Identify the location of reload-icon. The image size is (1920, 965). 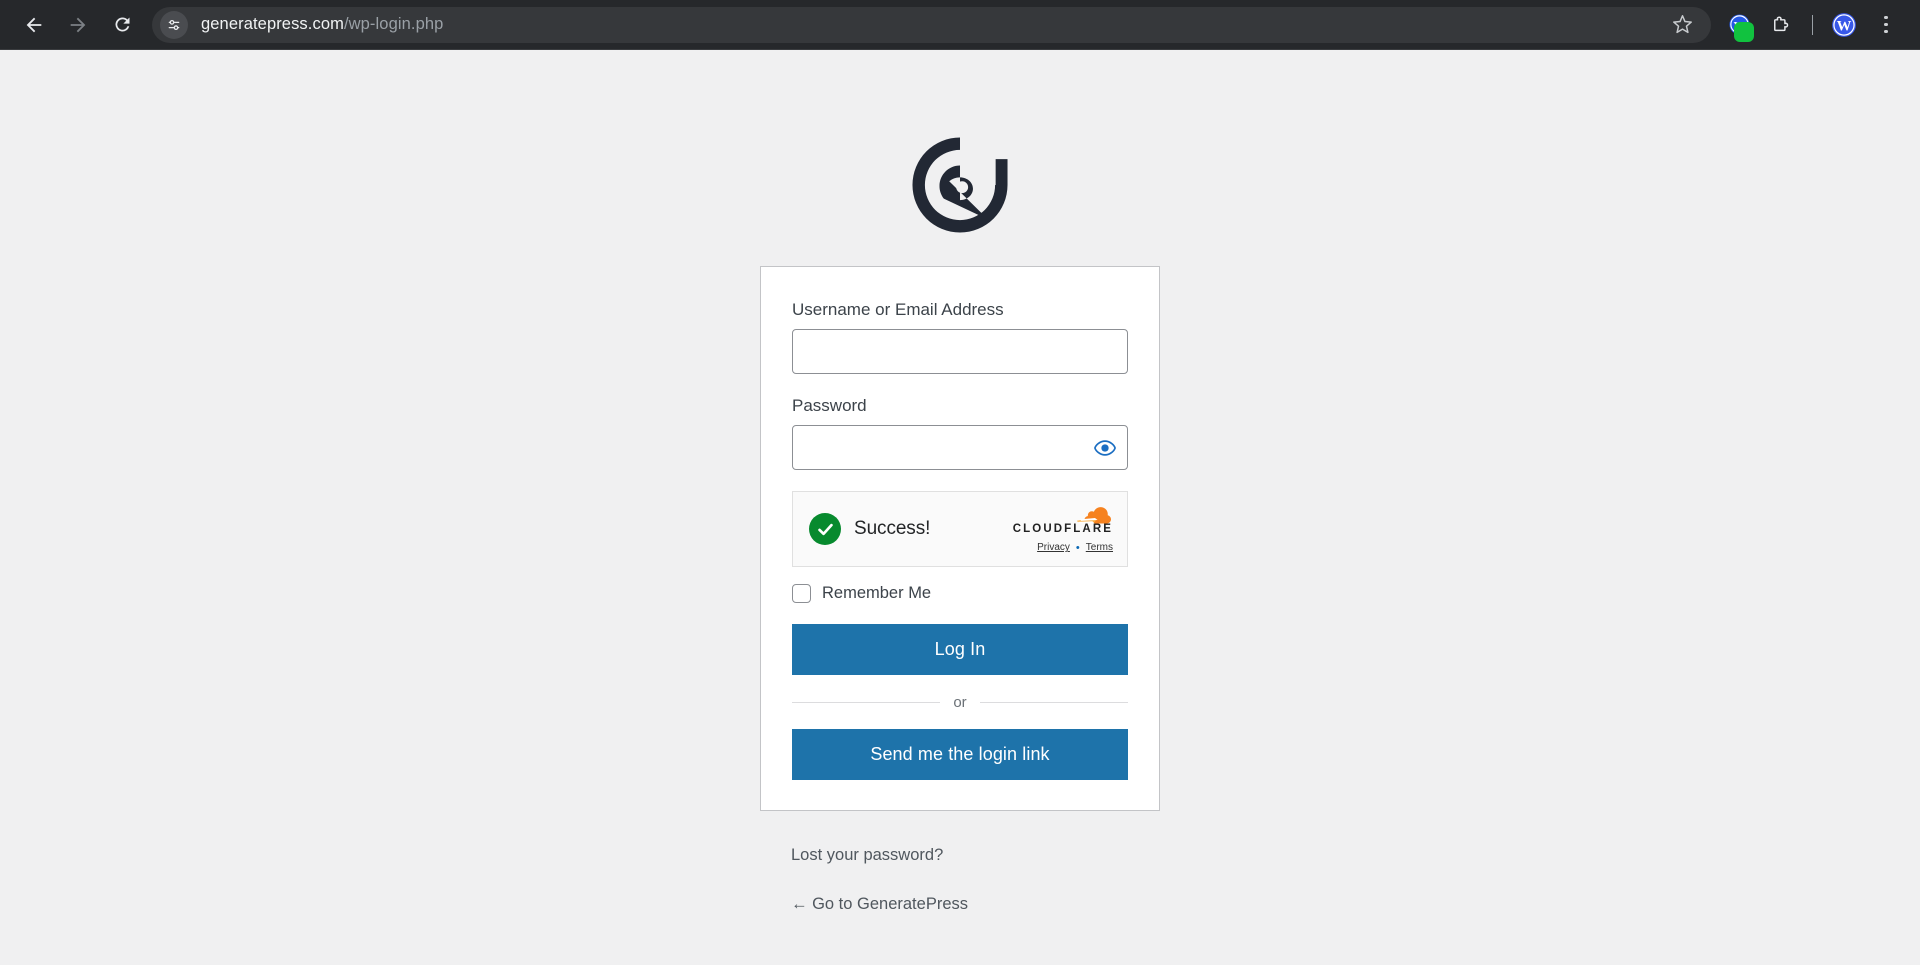
(121, 24).